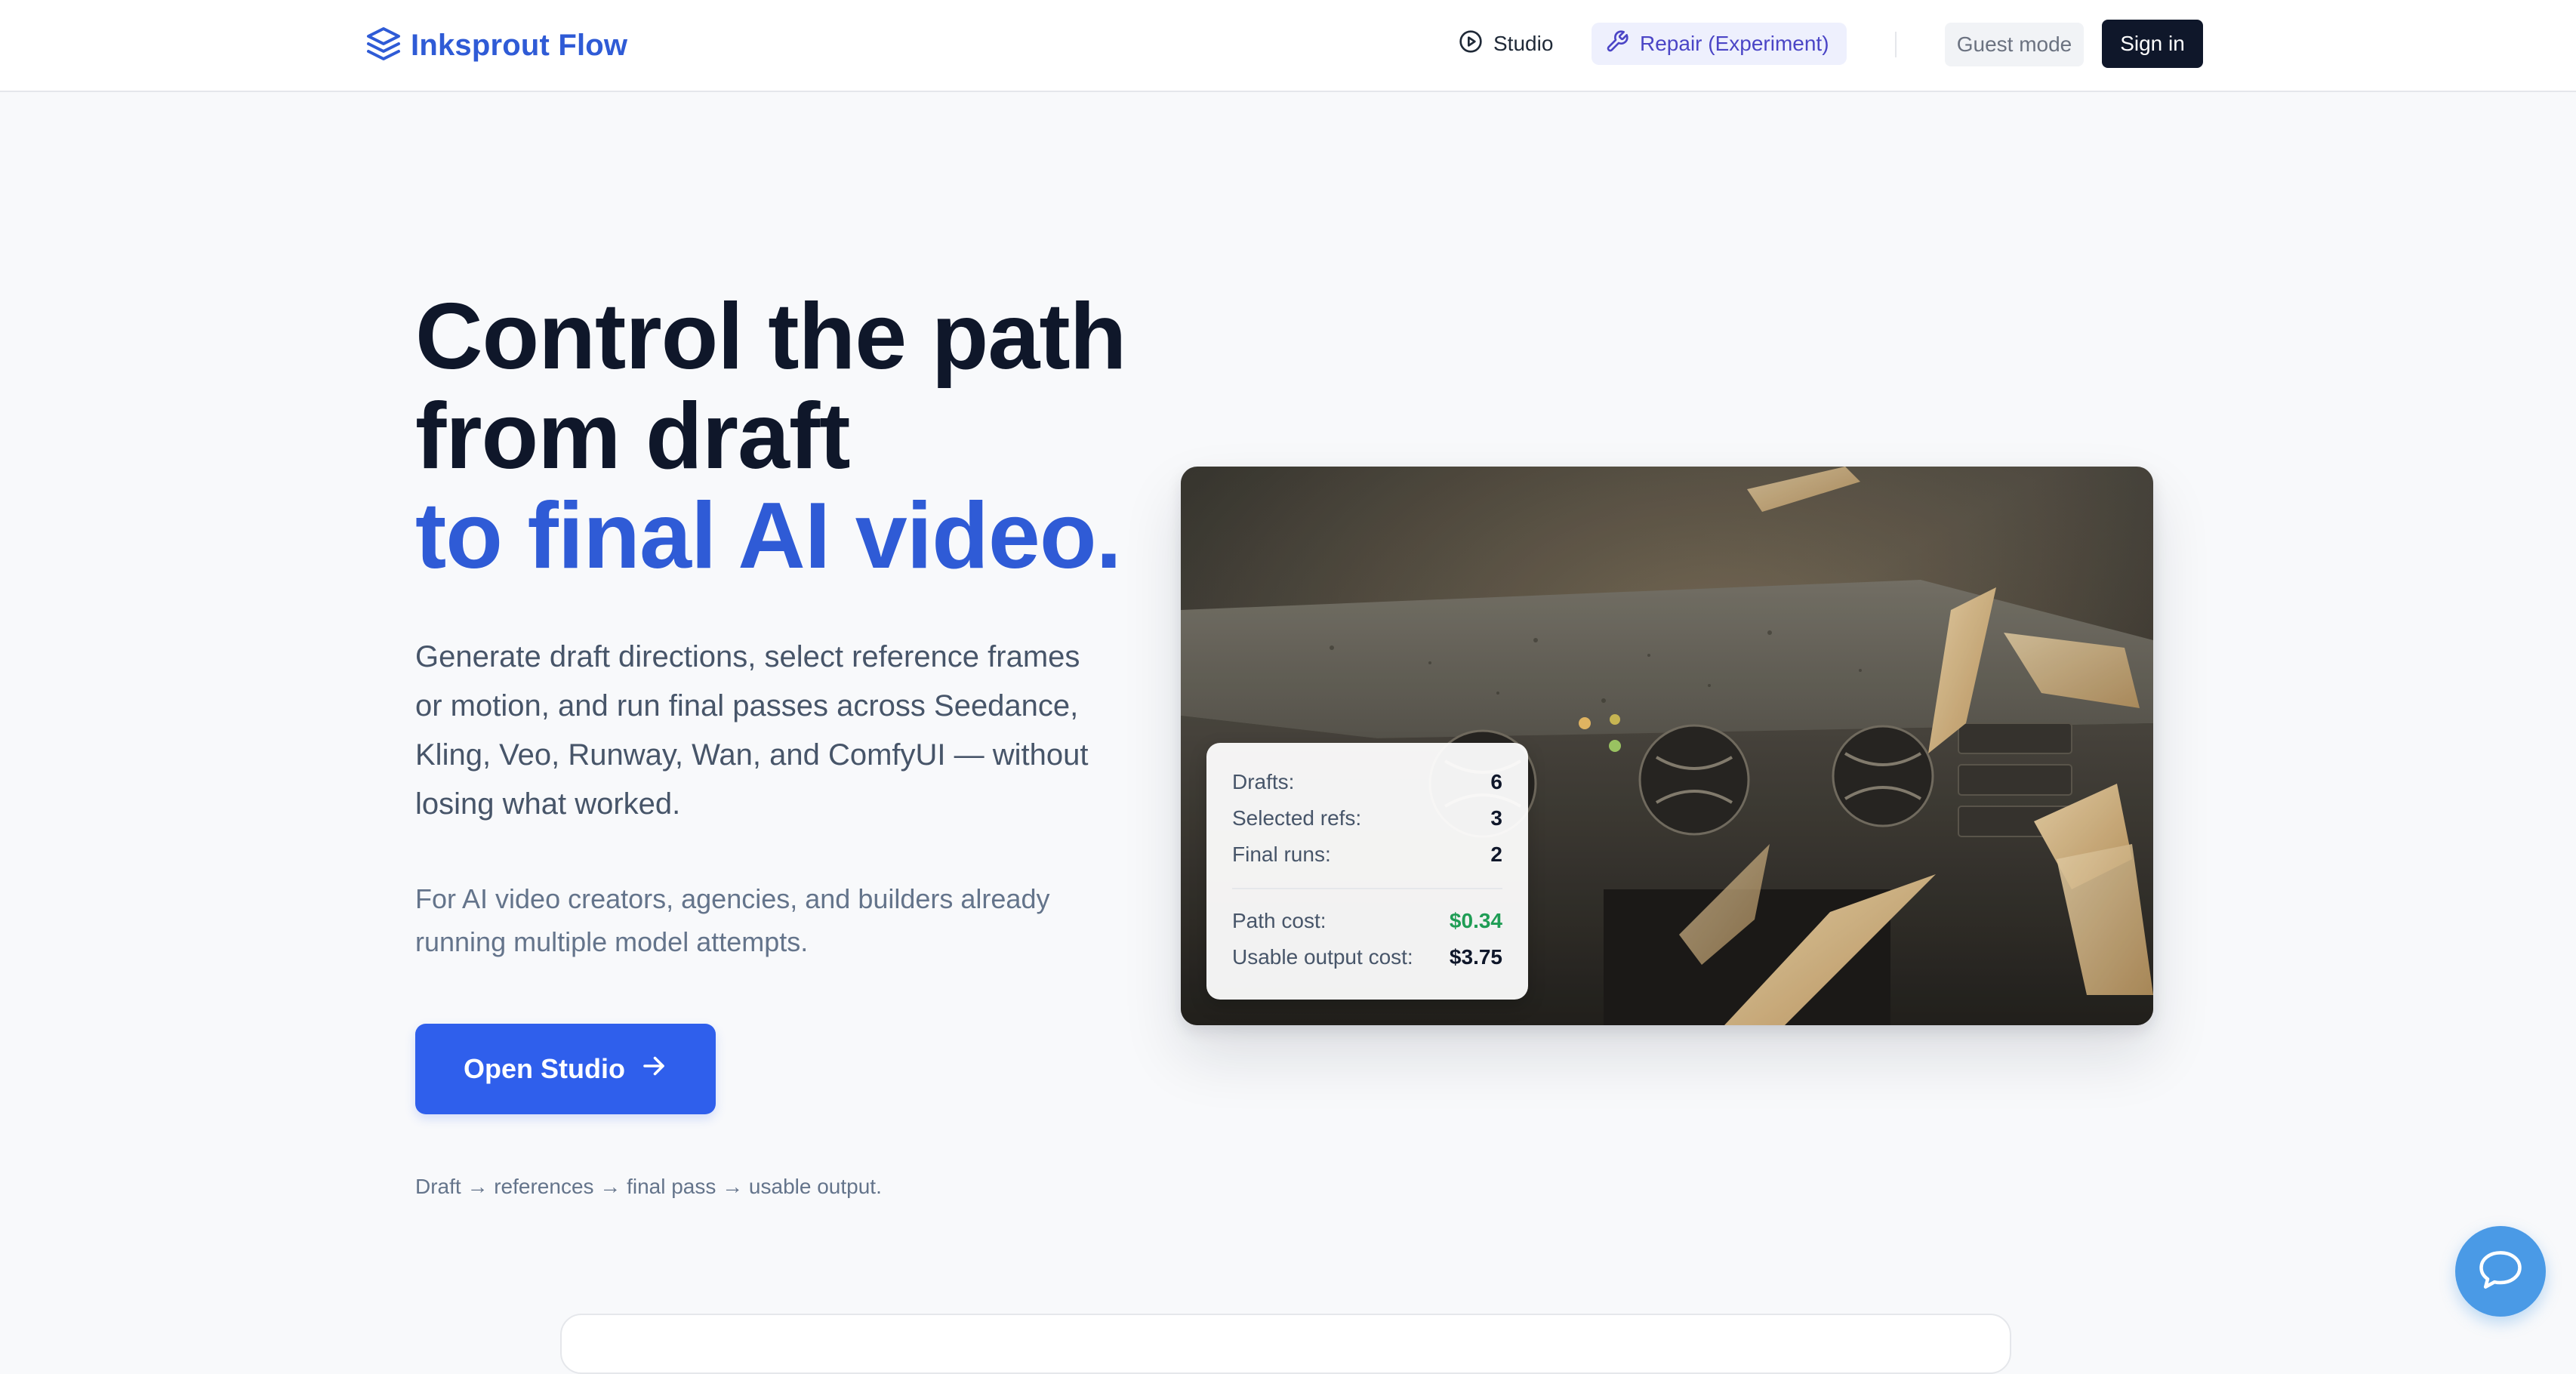  Describe the element at coordinates (2152, 44) in the screenshot. I see `sign-in-button: Sign in` at that location.